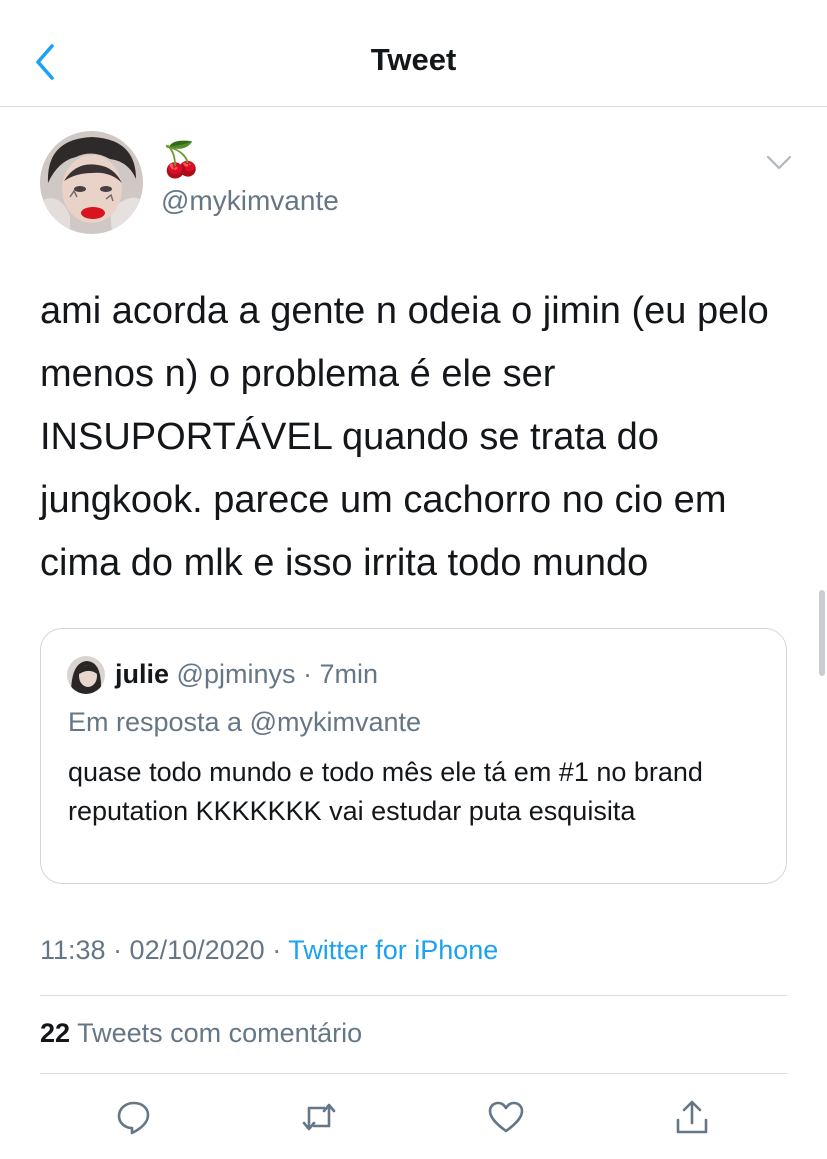 This screenshot has height=1159, width=827. I want to click on reply-icon, so click(133, 1118).